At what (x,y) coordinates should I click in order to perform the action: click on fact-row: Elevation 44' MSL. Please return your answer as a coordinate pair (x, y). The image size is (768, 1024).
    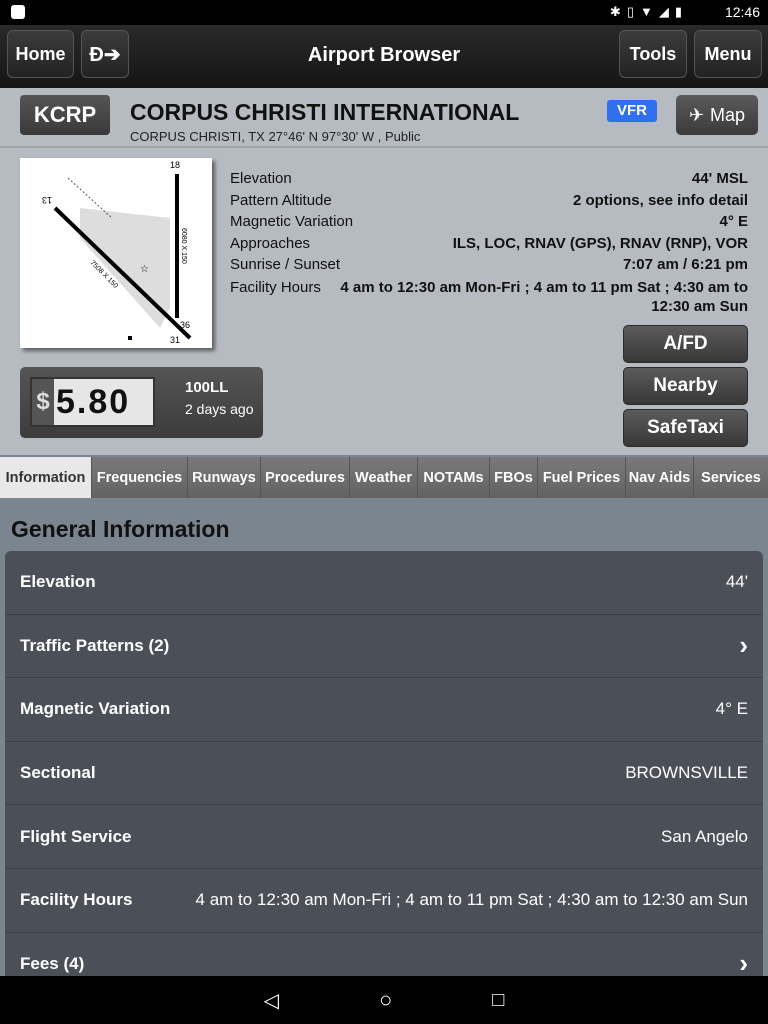
    Looking at the image, I should click on (489, 181).